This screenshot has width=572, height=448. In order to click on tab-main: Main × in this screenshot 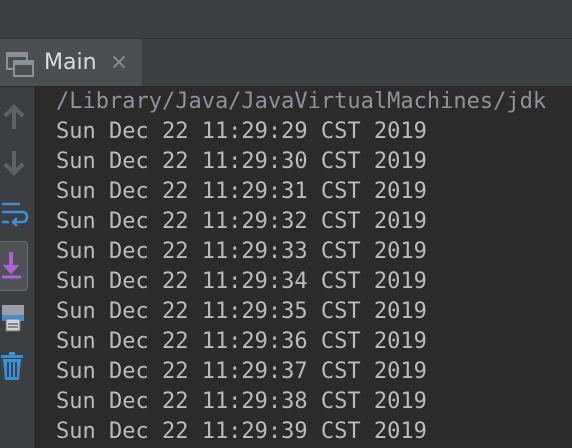, I will do `click(71, 62)`.